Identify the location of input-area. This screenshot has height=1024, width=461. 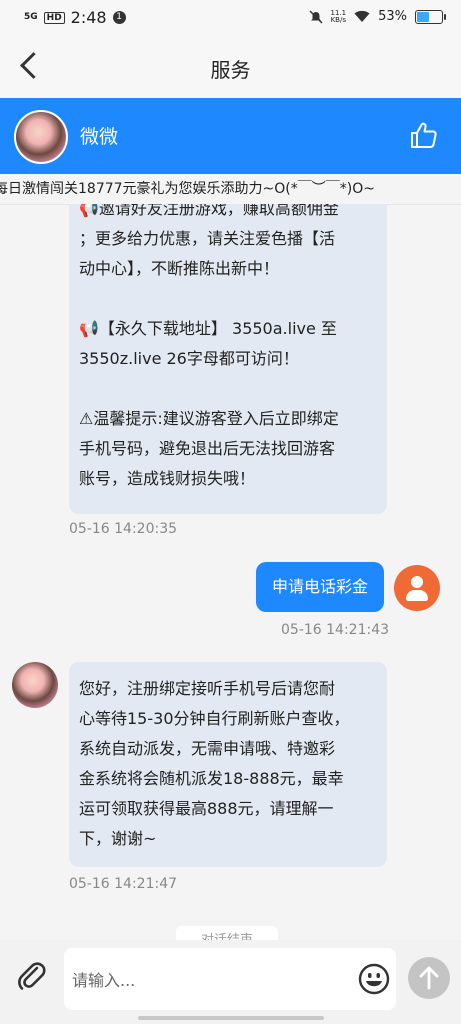
(230, 982).